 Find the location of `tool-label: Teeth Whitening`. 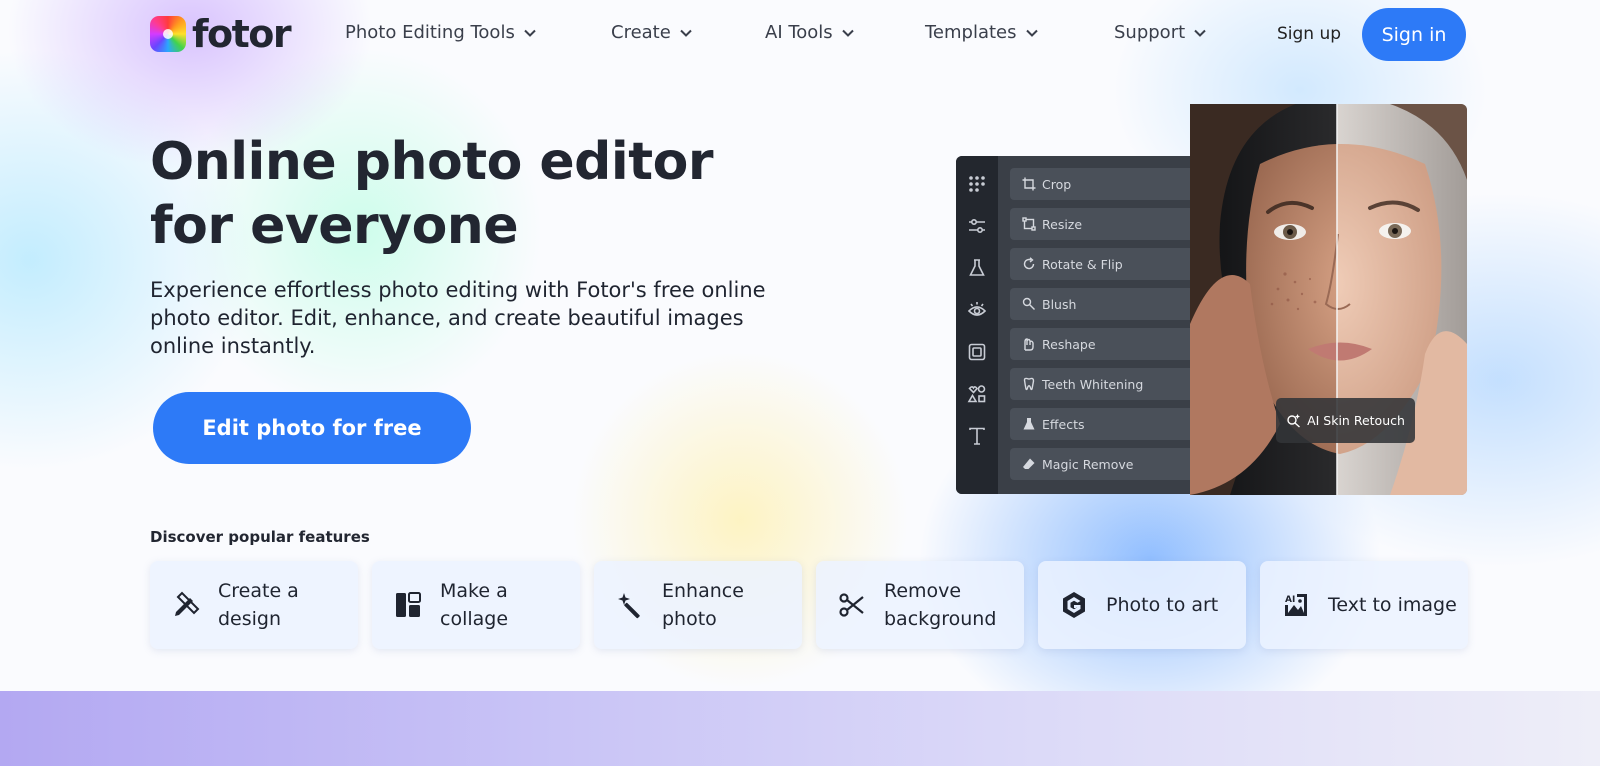

tool-label: Teeth Whitening is located at coordinates (1093, 384).